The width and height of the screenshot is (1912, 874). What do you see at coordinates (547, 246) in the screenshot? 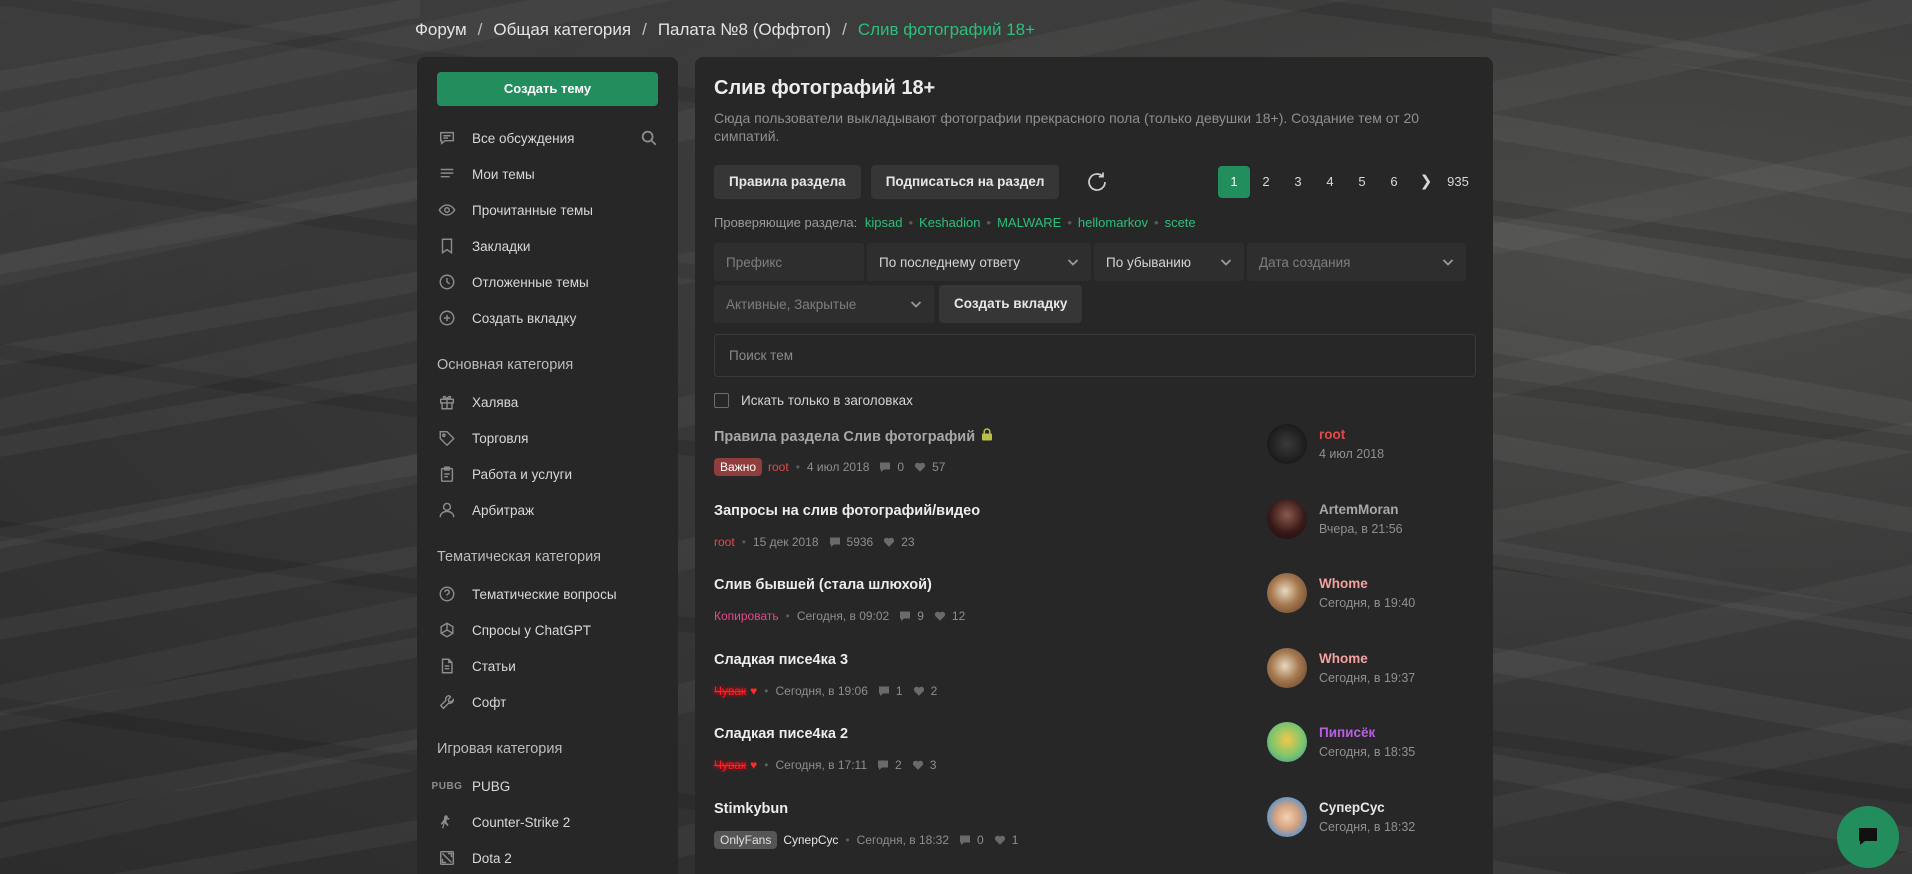
I see `sidebar-item-bookmarks: Закладки` at bounding box center [547, 246].